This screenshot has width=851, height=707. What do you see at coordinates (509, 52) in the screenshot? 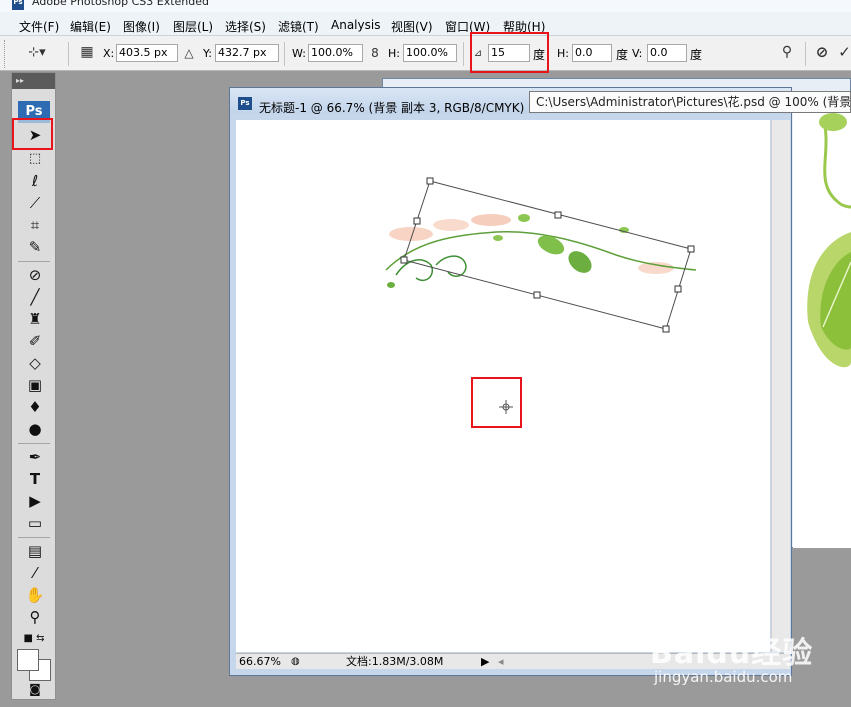
I see `angle-input-highlight` at bounding box center [509, 52].